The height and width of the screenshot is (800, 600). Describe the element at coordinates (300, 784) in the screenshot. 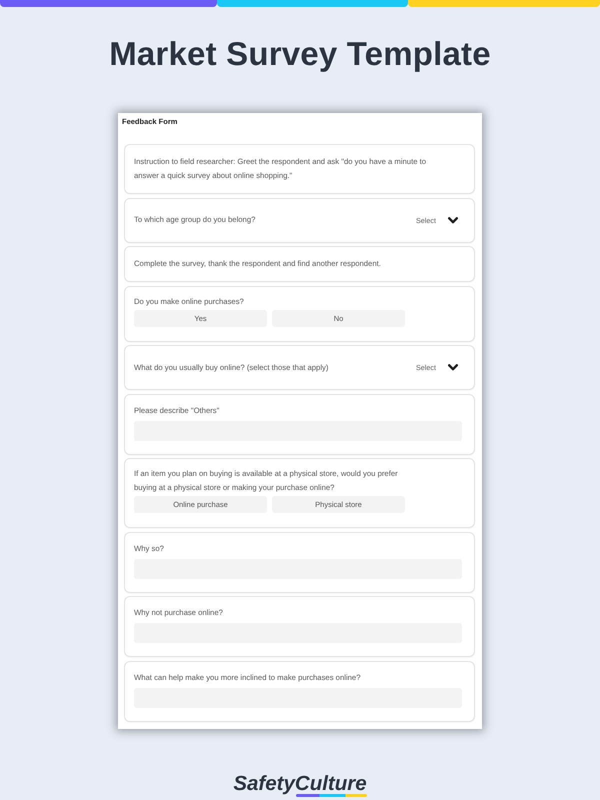

I see `brand-logo: SafetyCulture` at that location.